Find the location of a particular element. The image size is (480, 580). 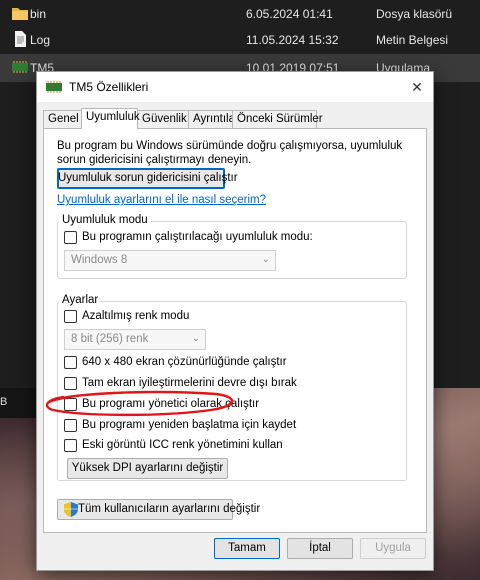

all-users-label: Tüm kullanıcıların ayarlarını değiştir is located at coordinates (169, 509).